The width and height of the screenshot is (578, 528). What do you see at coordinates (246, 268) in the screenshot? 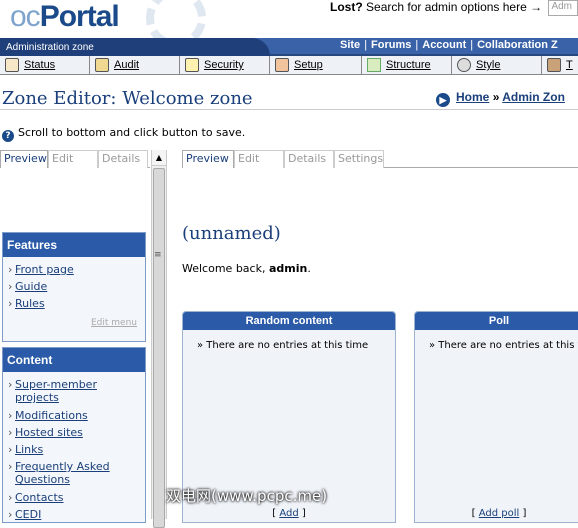
I see `welcome-message: Welcome back, admin.` at bounding box center [246, 268].